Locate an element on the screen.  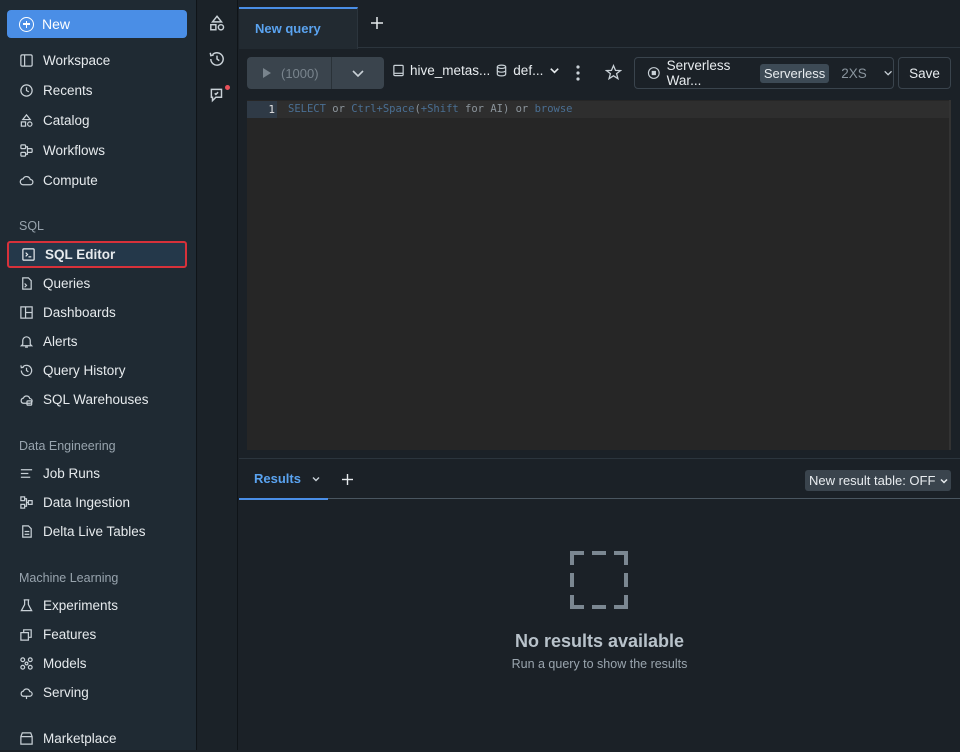
stop-circle-icon is located at coordinates (653, 73).